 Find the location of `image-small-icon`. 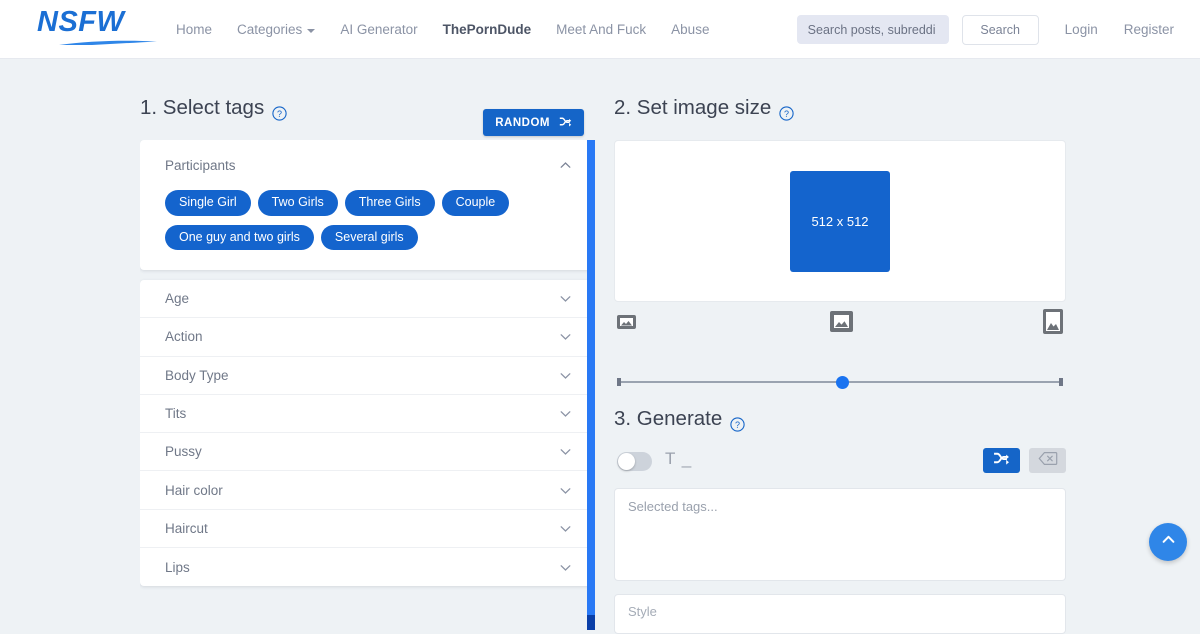

image-small-icon is located at coordinates (626, 322).